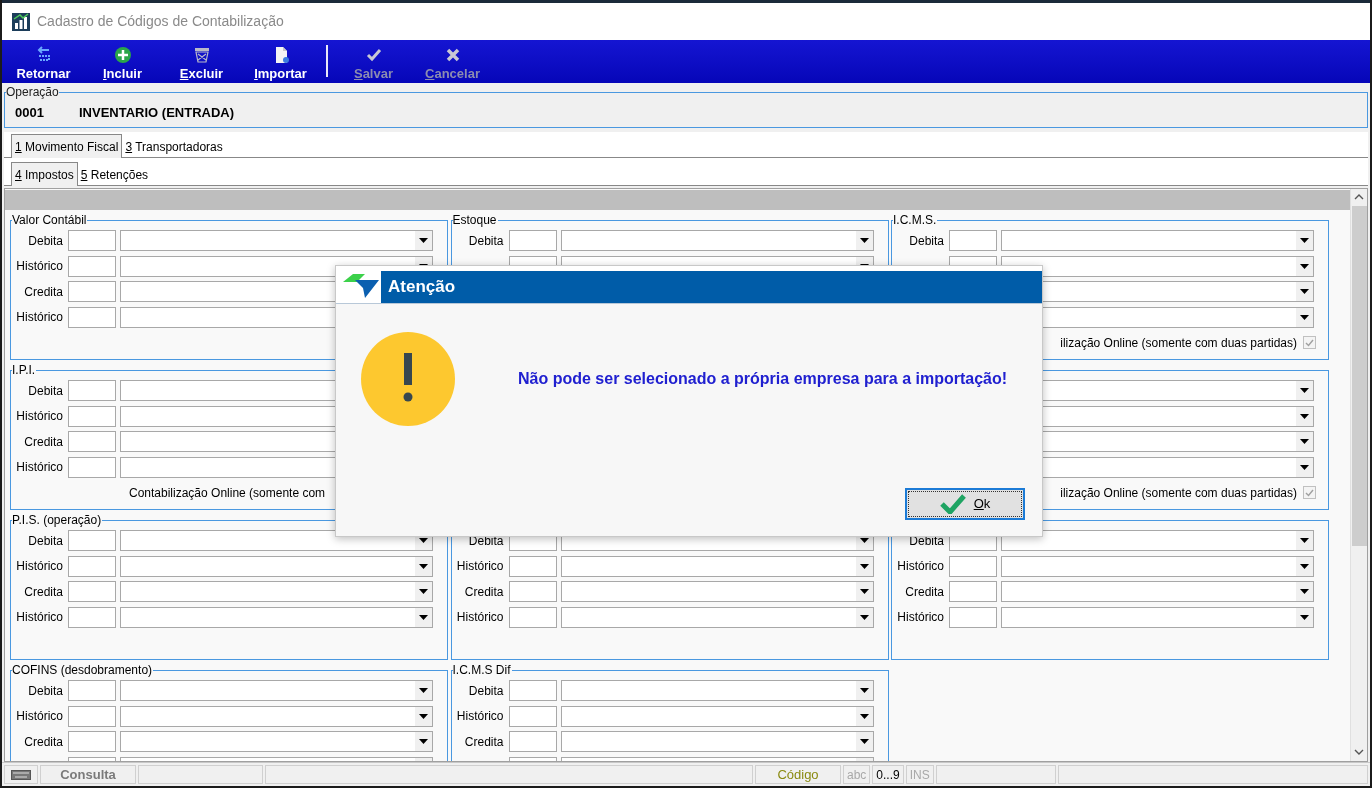  I want to click on check-icon, so click(1309, 342).